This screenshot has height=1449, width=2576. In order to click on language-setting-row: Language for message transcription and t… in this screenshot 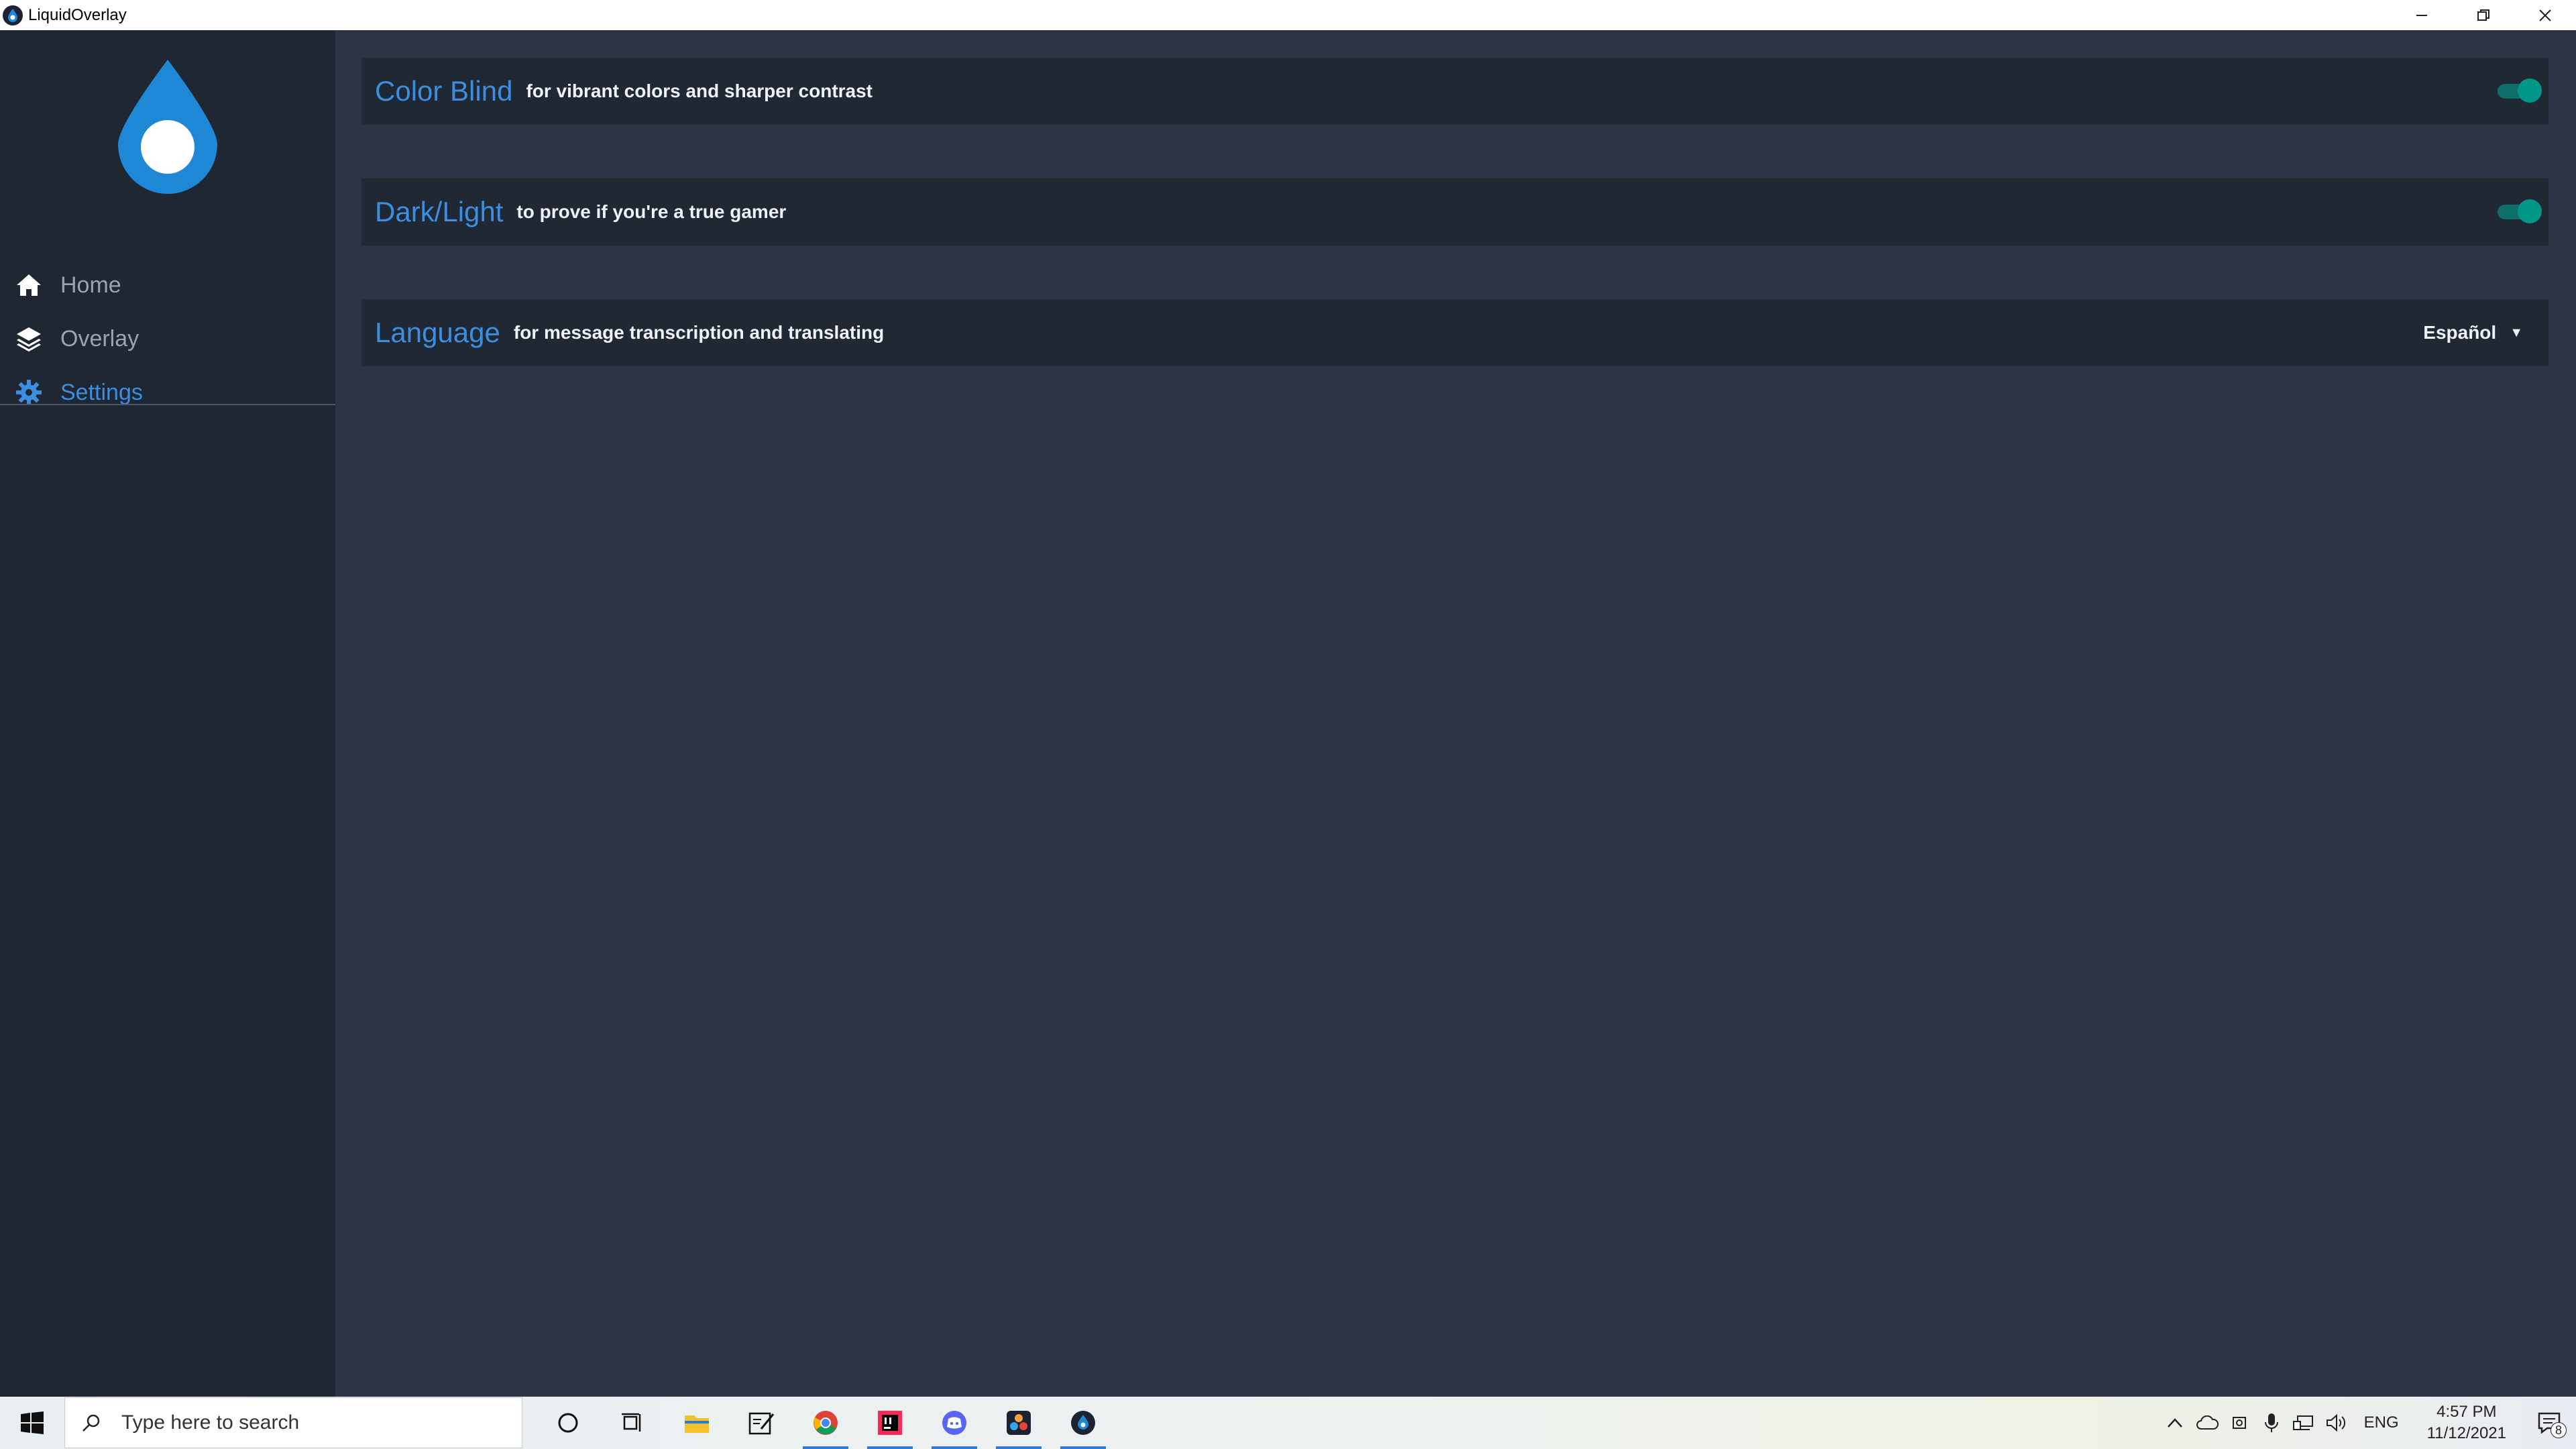, I will do `click(1455, 332)`.